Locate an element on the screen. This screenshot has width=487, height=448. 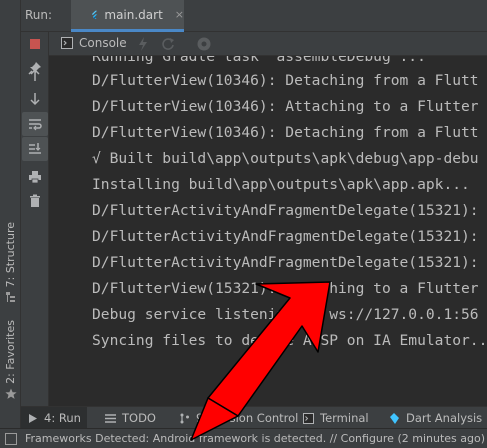
lightning-icon is located at coordinates (143, 44).